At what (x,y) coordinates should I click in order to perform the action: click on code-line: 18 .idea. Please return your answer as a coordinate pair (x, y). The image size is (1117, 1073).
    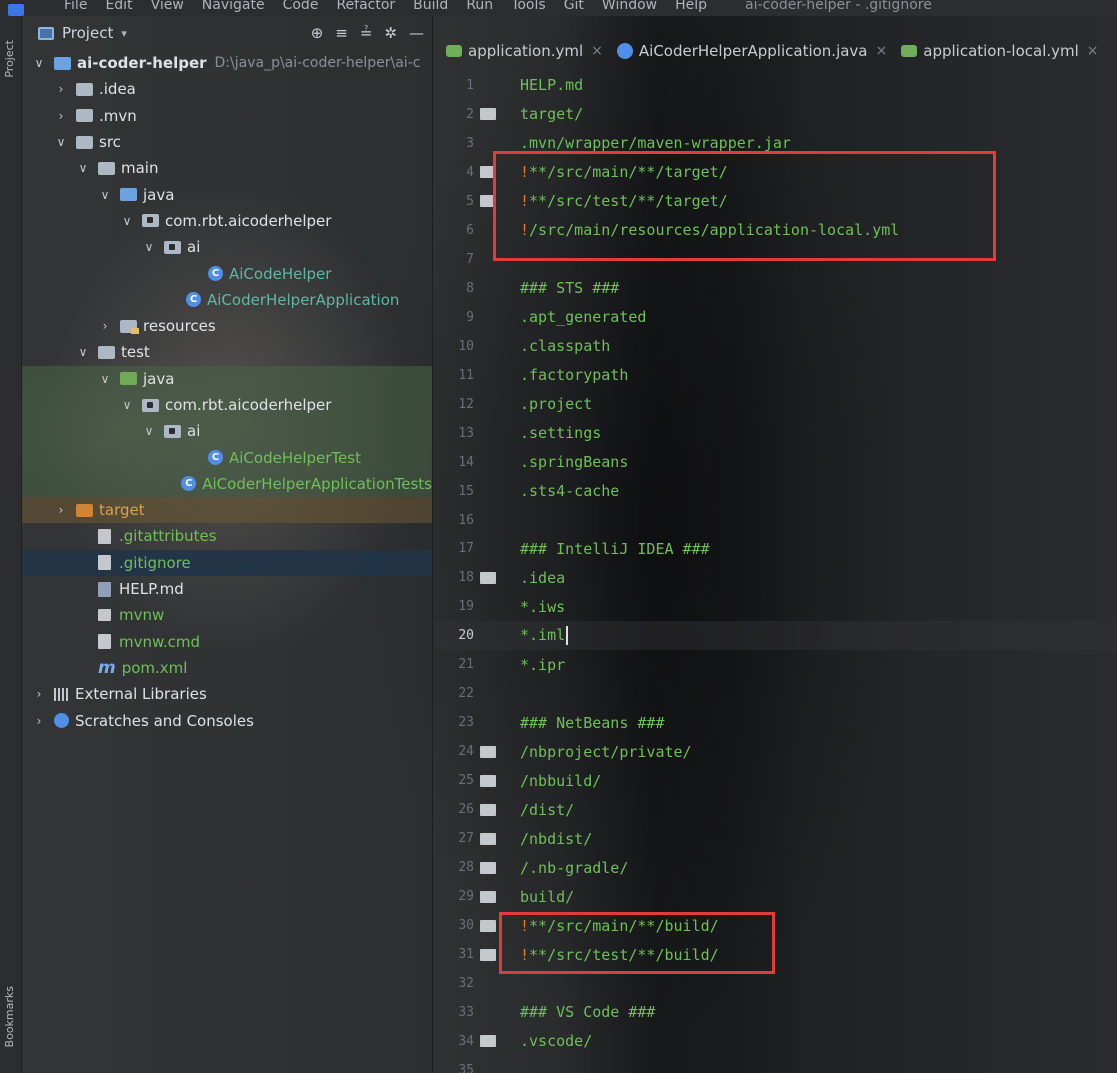
    Looking at the image, I should click on (775, 577).